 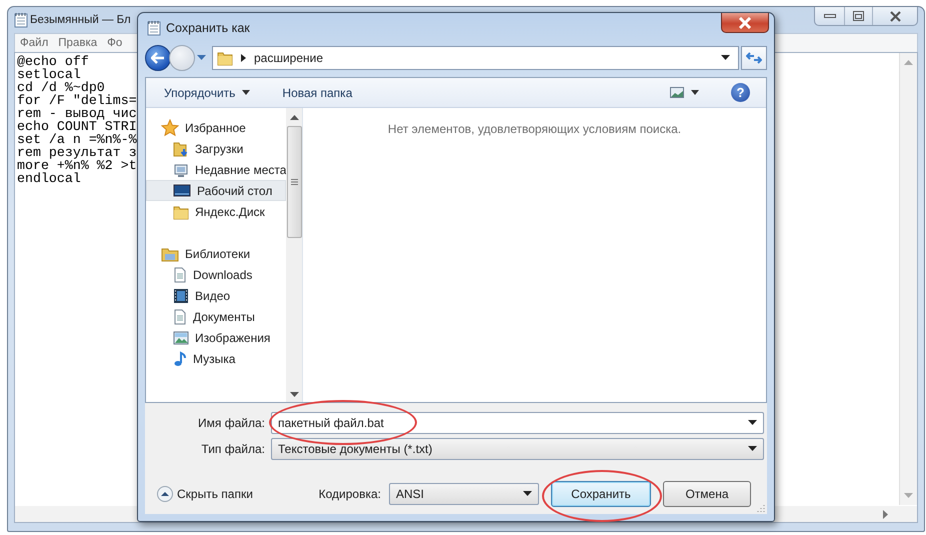 What do you see at coordinates (216, 316) in the screenshot?
I see `nav-item: Документы` at bounding box center [216, 316].